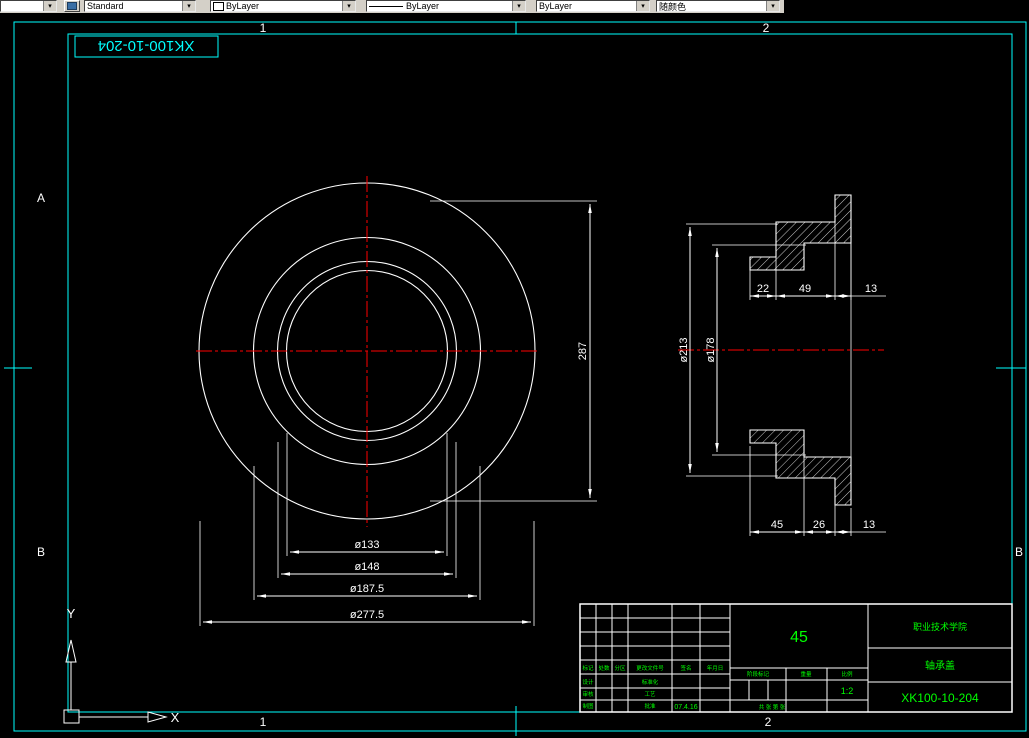 Image resolution: width=1029 pixels, height=738 pixels. Describe the element at coordinates (869, 525) in the screenshot. I see `dim-bottom-13: 13` at that location.